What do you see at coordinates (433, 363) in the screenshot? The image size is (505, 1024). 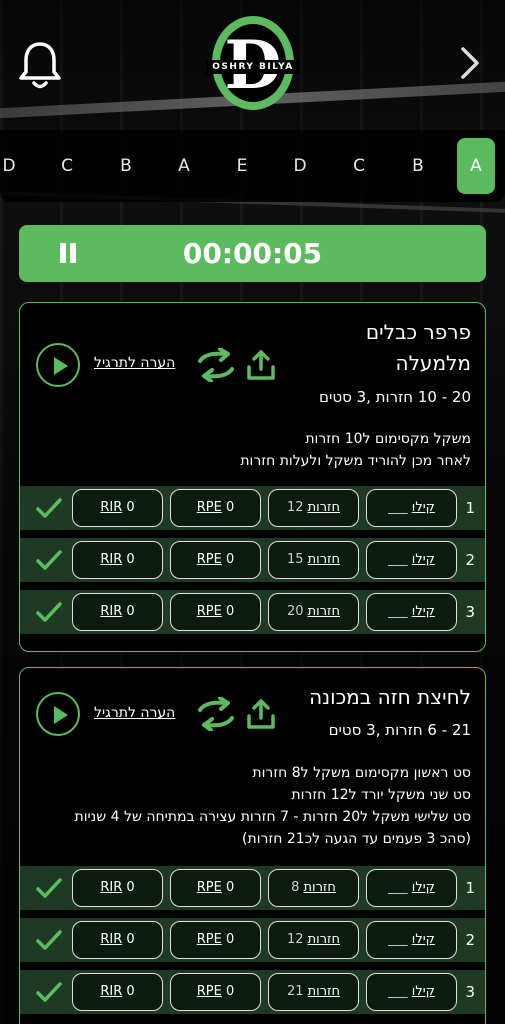 I see `exercise-title-line2: מלמעלה` at bounding box center [433, 363].